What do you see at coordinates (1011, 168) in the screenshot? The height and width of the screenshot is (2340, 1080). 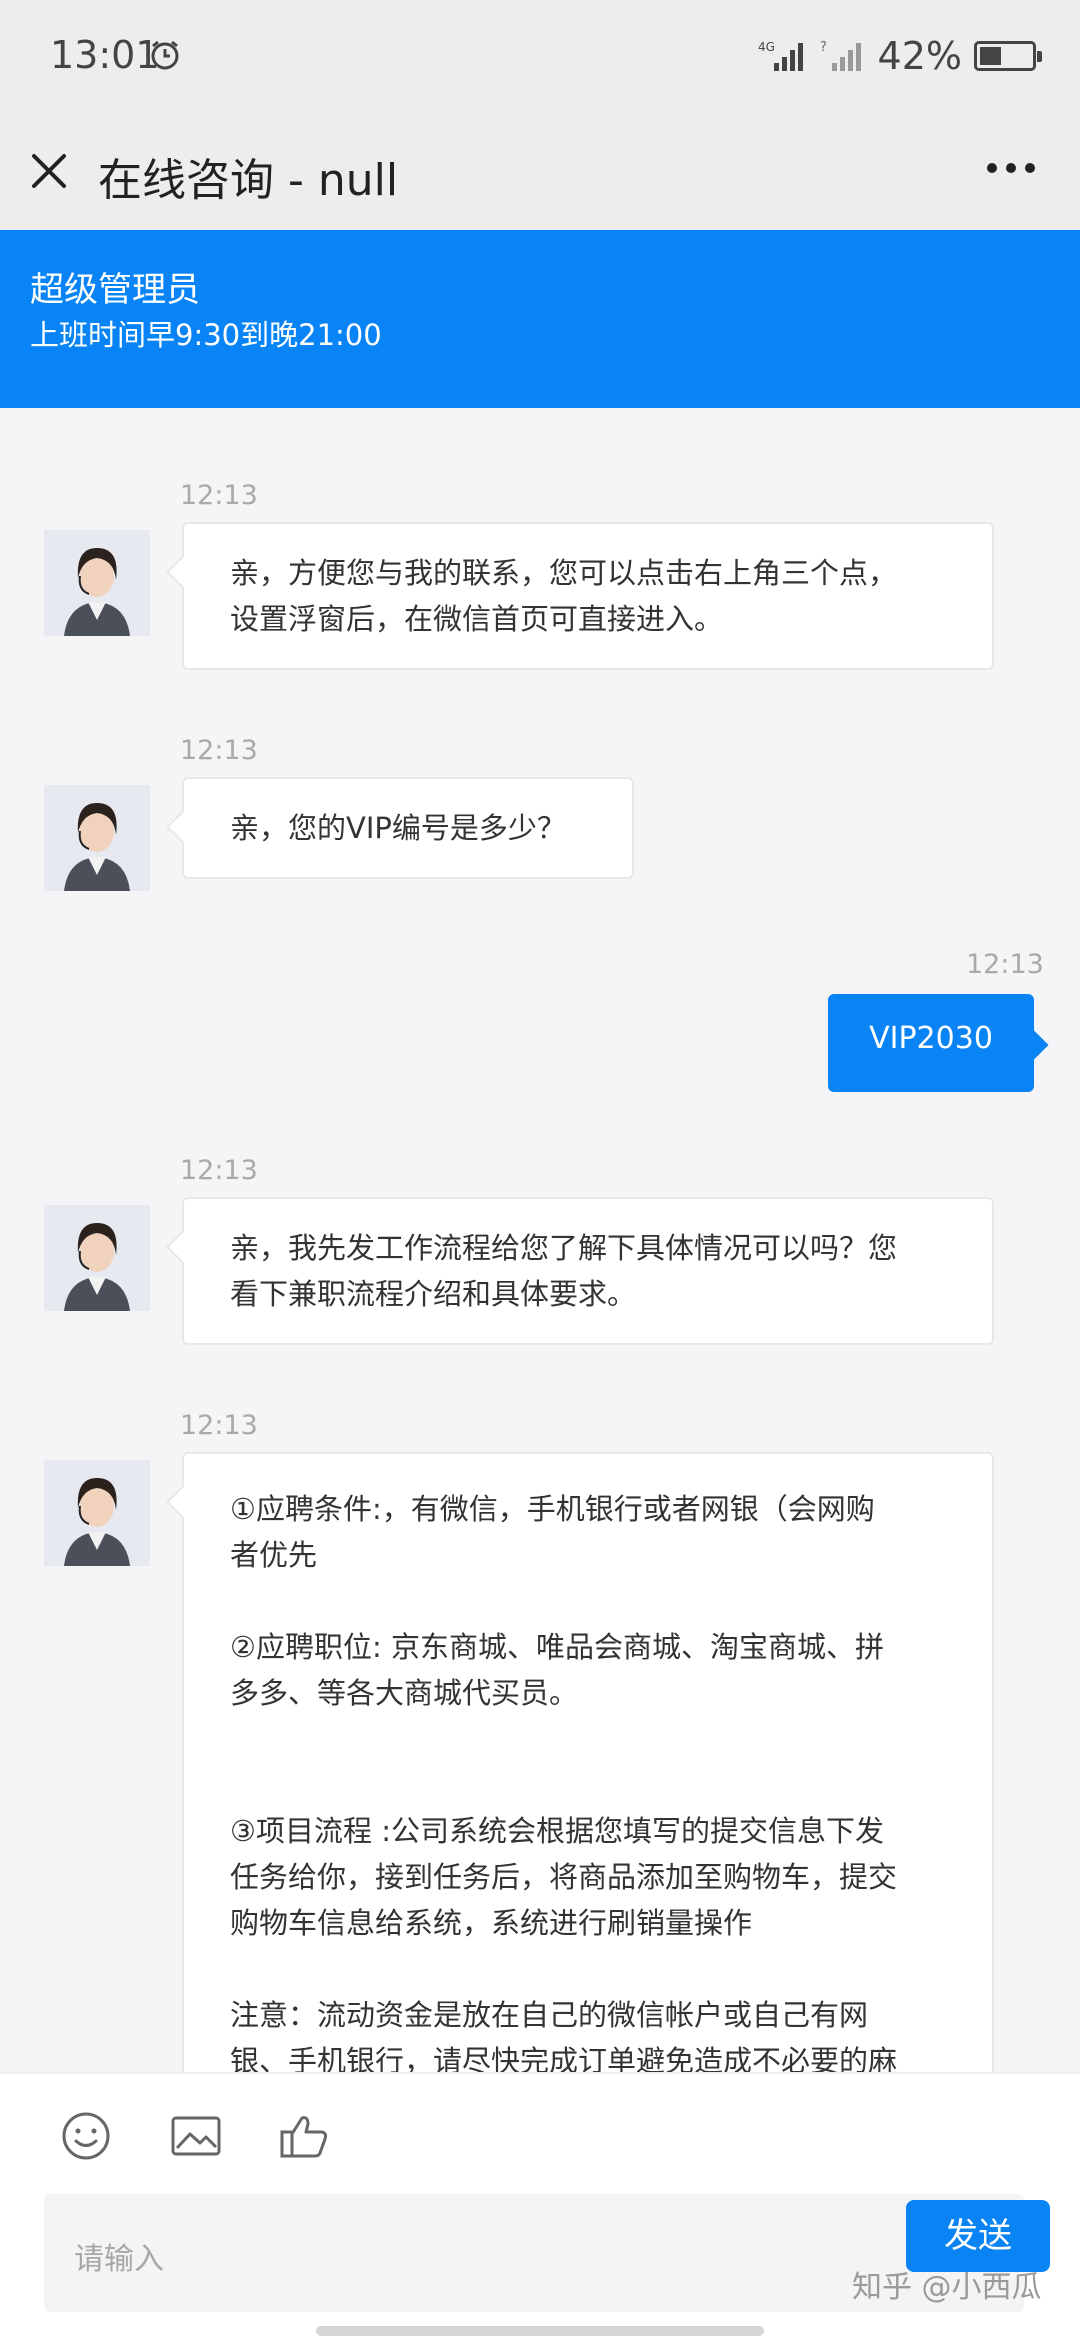 I see `more-icon` at bounding box center [1011, 168].